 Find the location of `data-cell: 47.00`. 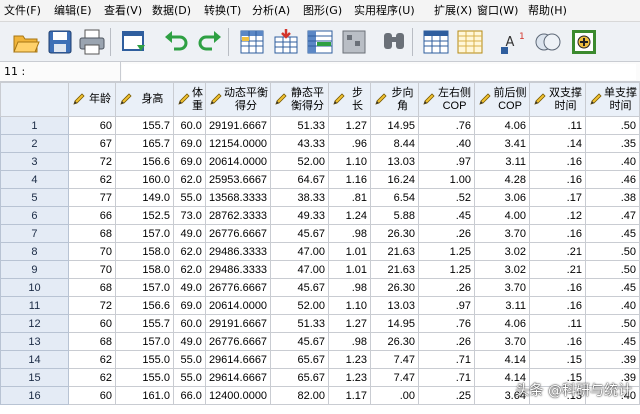

data-cell: 47.00 is located at coordinates (300, 269).